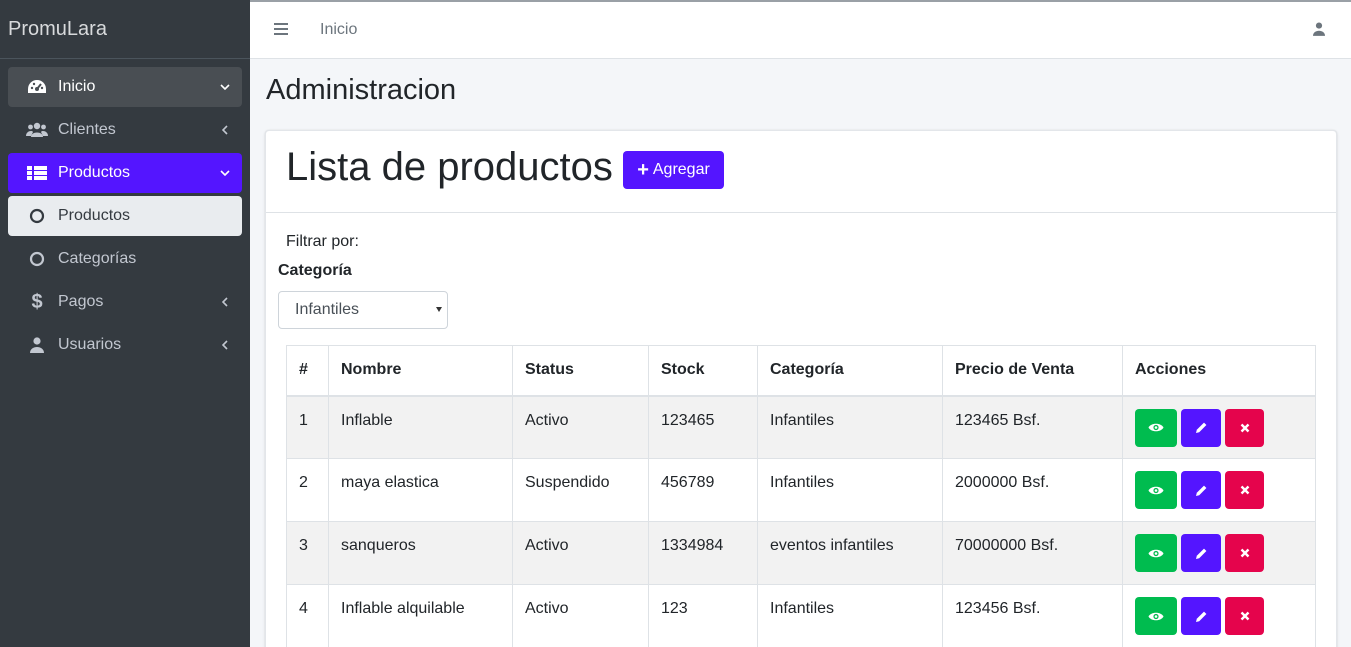 The width and height of the screenshot is (1351, 647). I want to click on brand-logo: PromuLara, so click(125, 29).